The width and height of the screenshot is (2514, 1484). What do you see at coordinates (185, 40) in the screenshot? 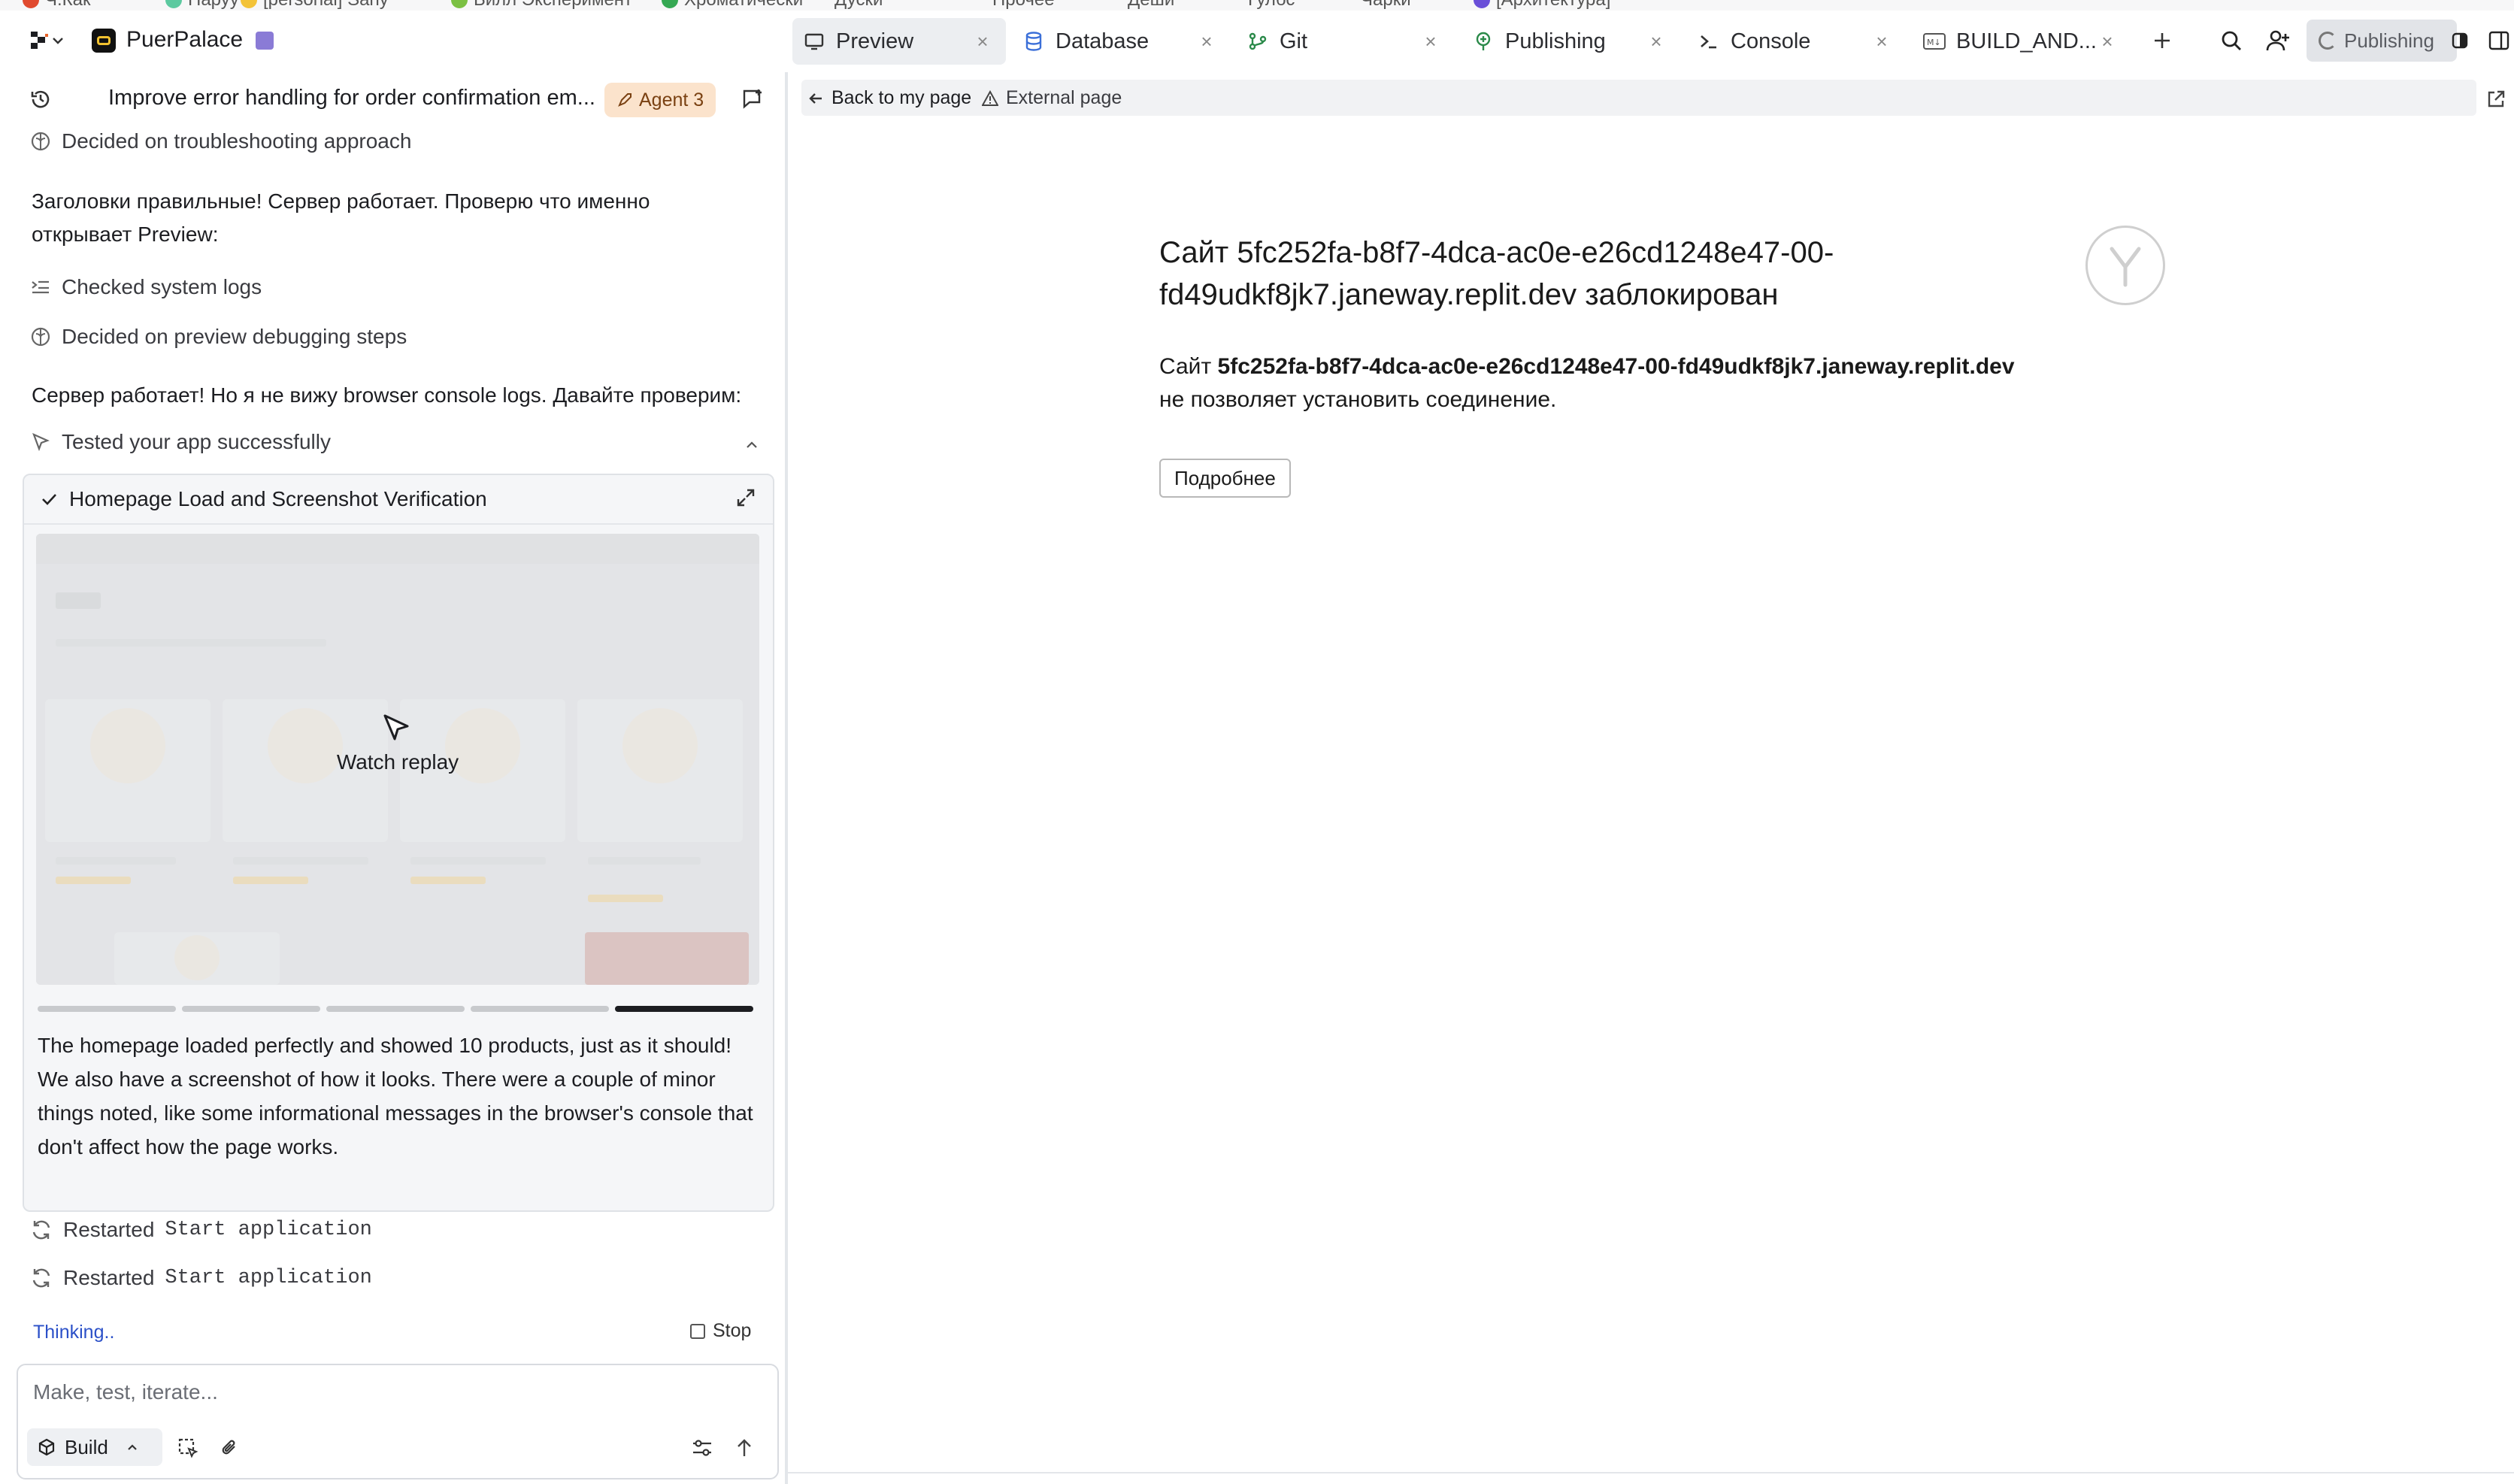
I see `app-name: PuerPalace` at bounding box center [185, 40].